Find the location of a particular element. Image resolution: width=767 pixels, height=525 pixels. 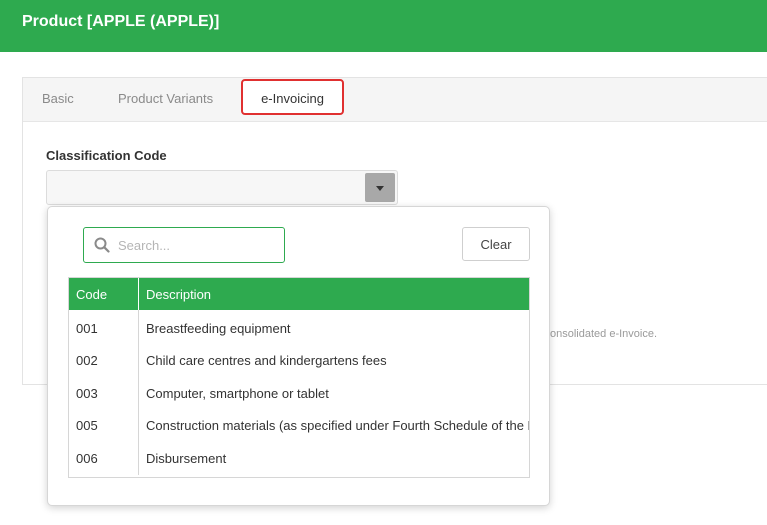

column-header-description: Description is located at coordinates (333, 294).